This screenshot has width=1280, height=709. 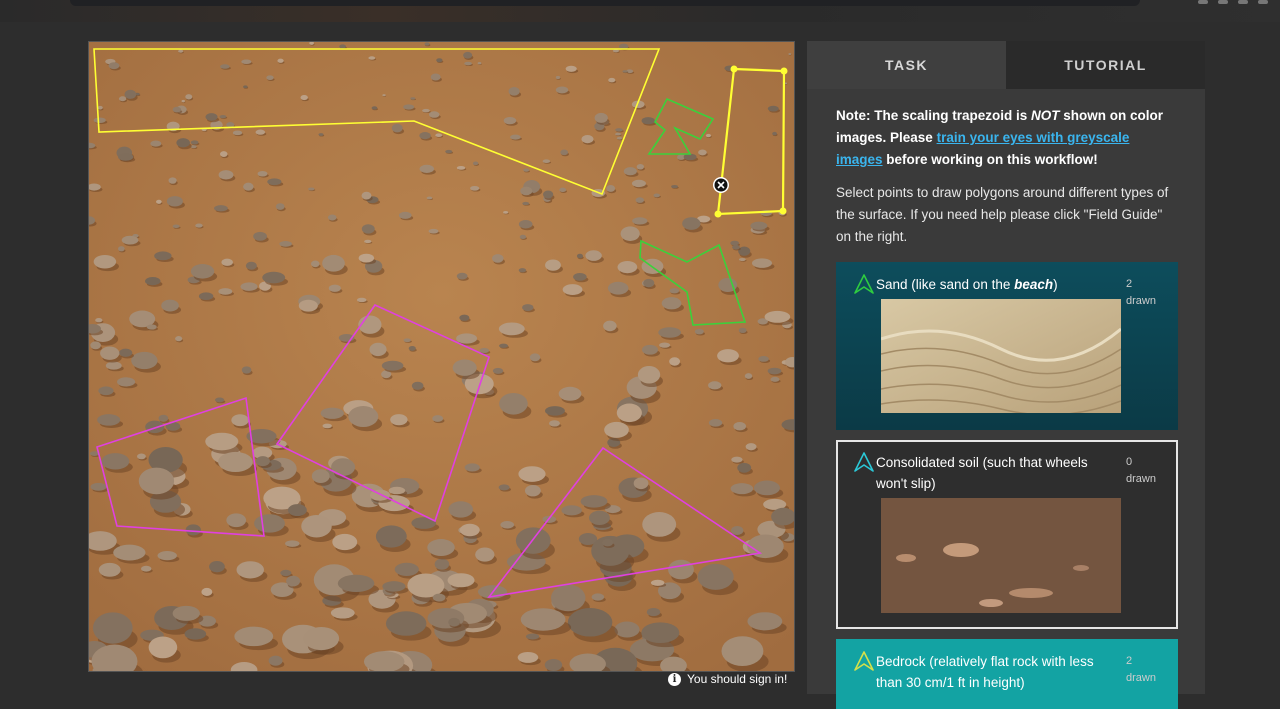 What do you see at coordinates (1141, 669) in the screenshot?
I see `choice-bedrock-count: 2 drawn` at bounding box center [1141, 669].